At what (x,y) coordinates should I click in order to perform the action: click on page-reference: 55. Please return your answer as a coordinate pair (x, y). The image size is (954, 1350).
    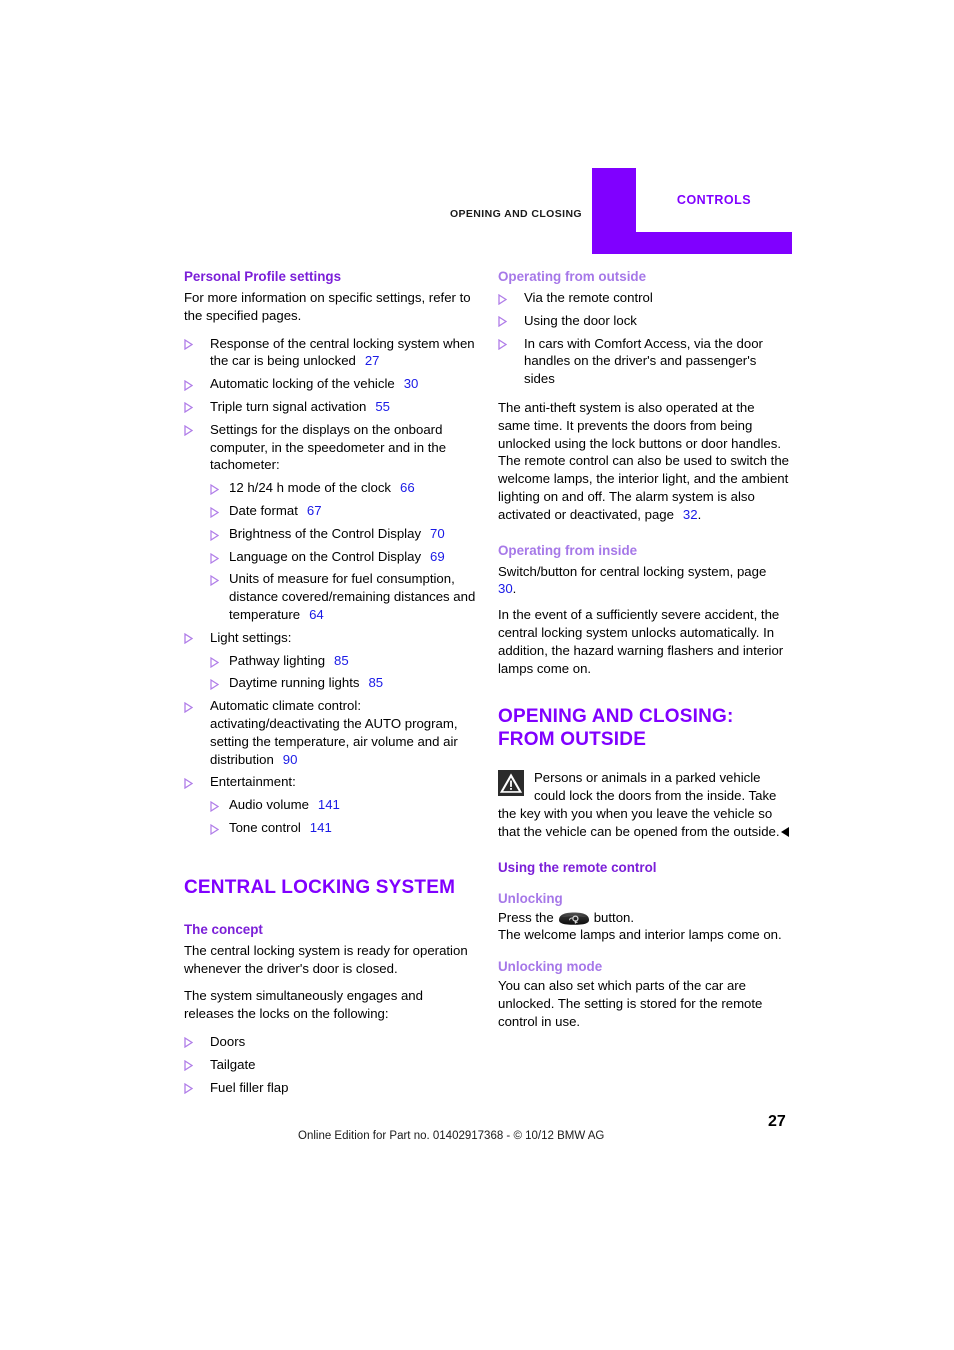
    Looking at the image, I should click on (382, 406).